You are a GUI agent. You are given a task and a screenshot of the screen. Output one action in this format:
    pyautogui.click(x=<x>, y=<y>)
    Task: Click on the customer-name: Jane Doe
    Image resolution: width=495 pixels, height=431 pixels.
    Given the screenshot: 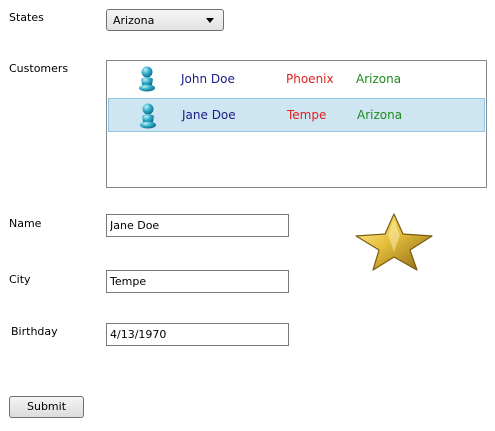 What is the action you would take?
    pyautogui.click(x=209, y=115)
    